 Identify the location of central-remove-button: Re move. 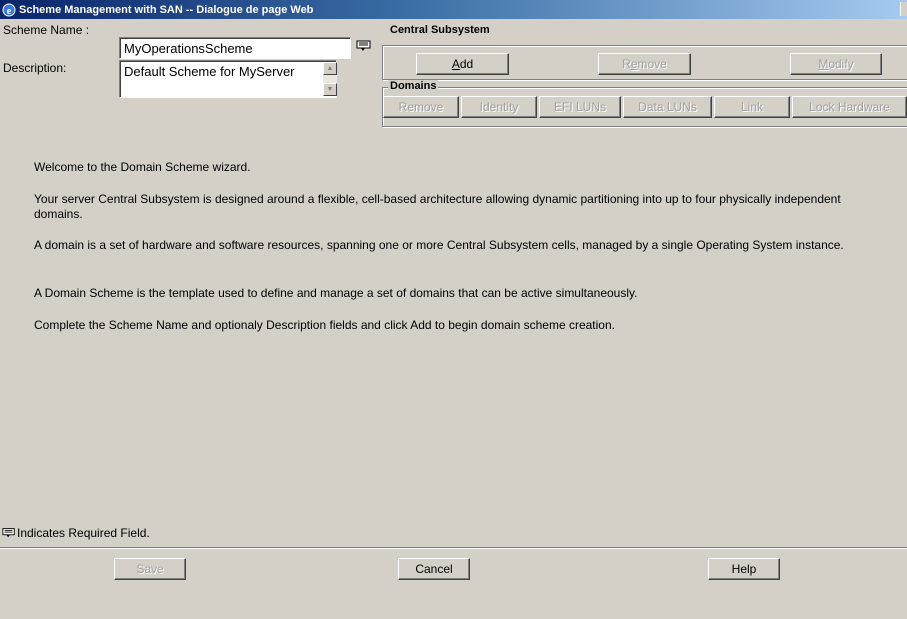
(644, 64).